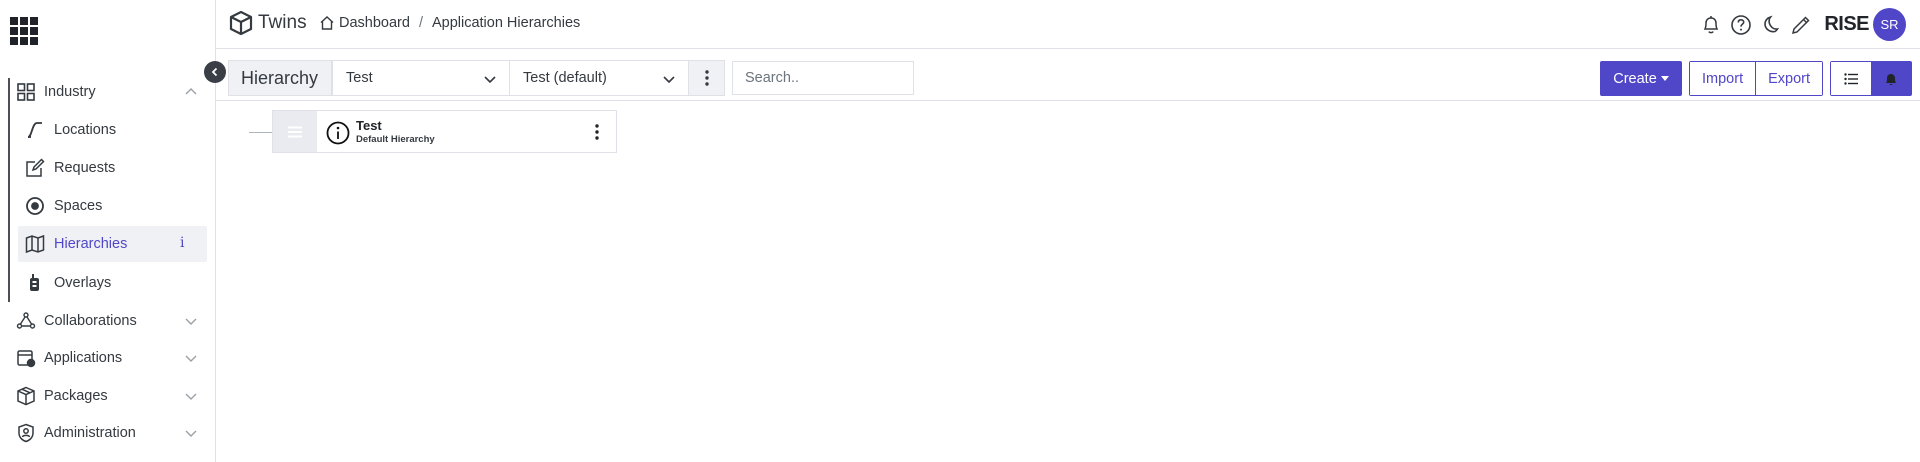  Describe the element at coordinates (1741, 25) in the screenshot. I see `help-icon` at that location.